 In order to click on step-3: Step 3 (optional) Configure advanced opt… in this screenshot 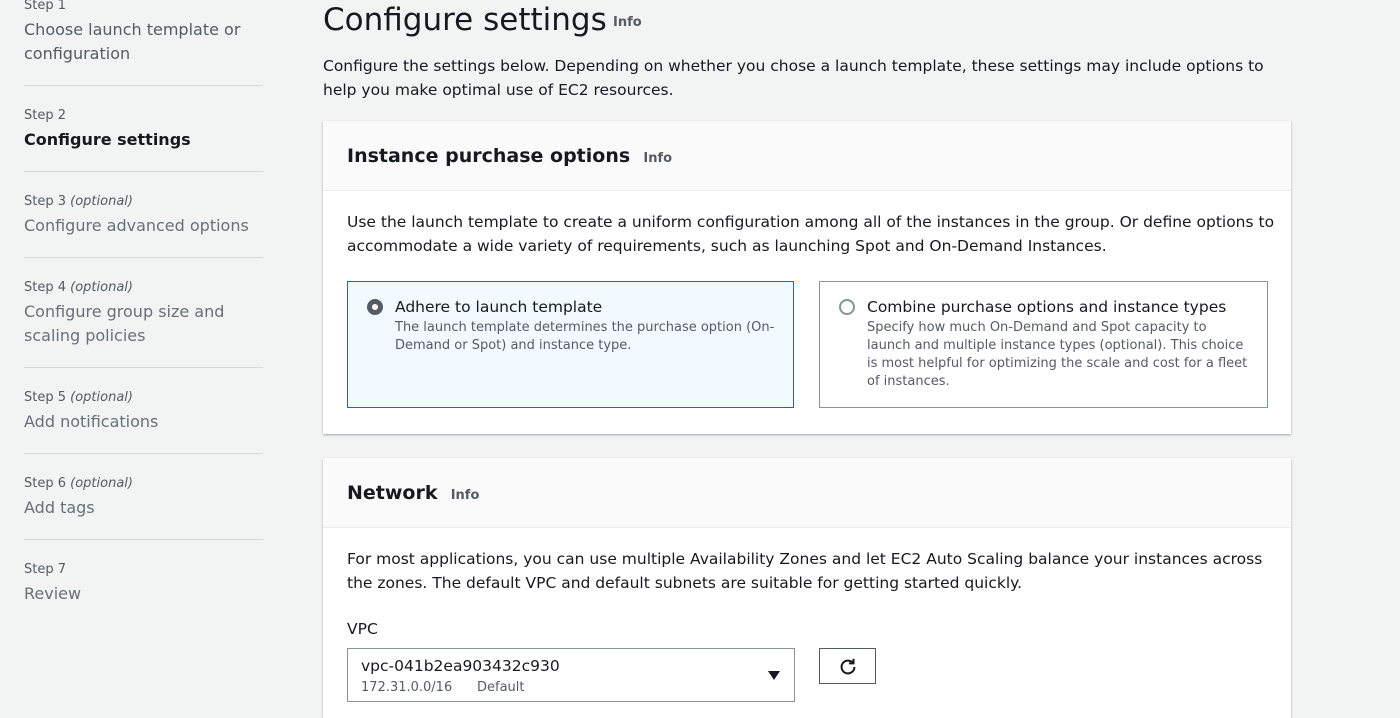, I will do `click(143, 215)`.